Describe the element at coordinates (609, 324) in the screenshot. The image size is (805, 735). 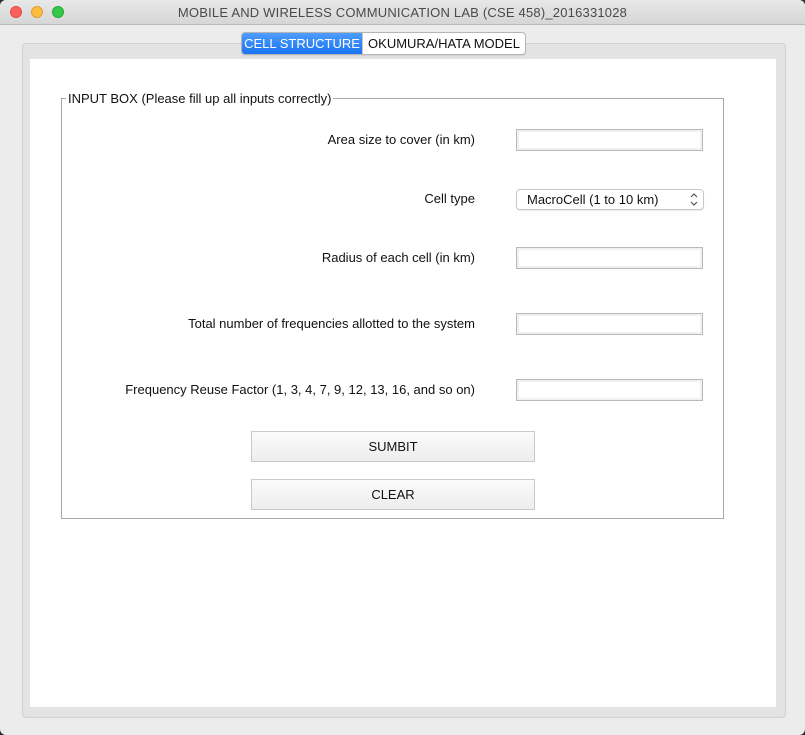
I see `total-frequencies-input` at that location.